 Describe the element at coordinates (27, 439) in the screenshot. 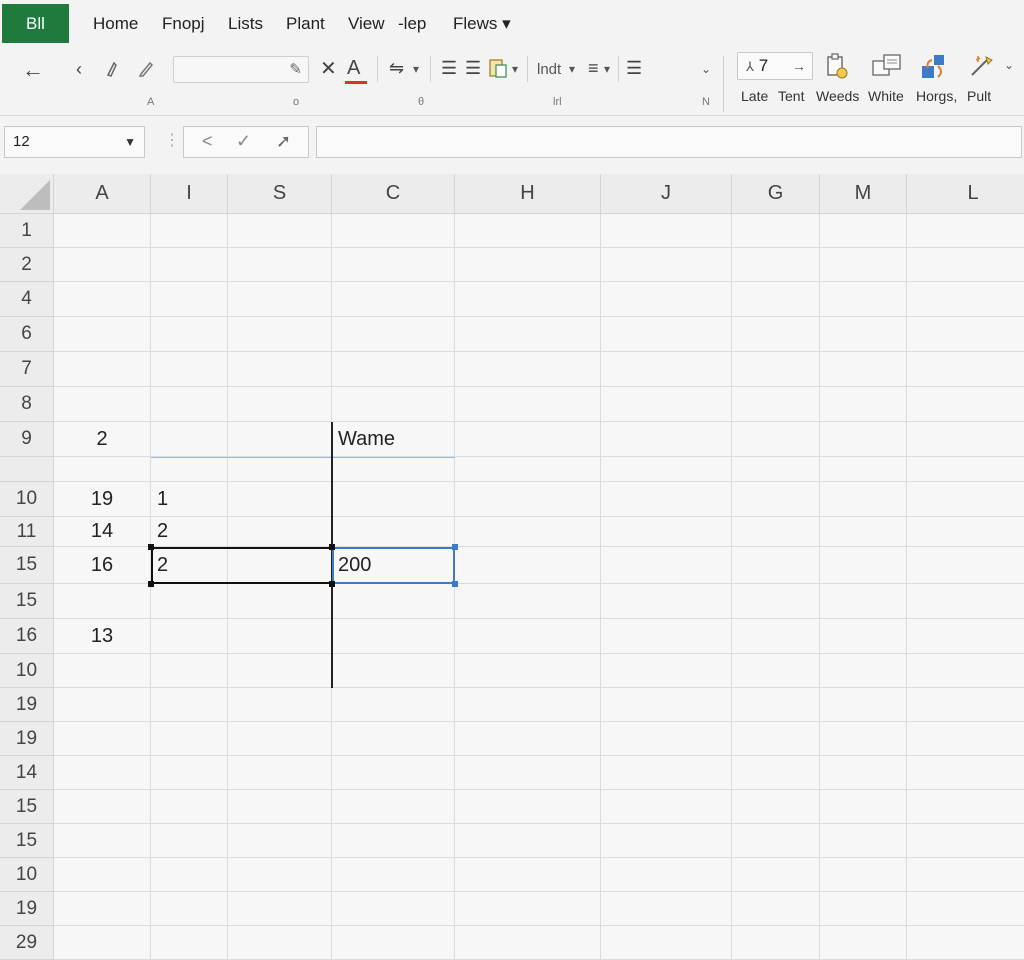

I see `row-header: 9` at that location.